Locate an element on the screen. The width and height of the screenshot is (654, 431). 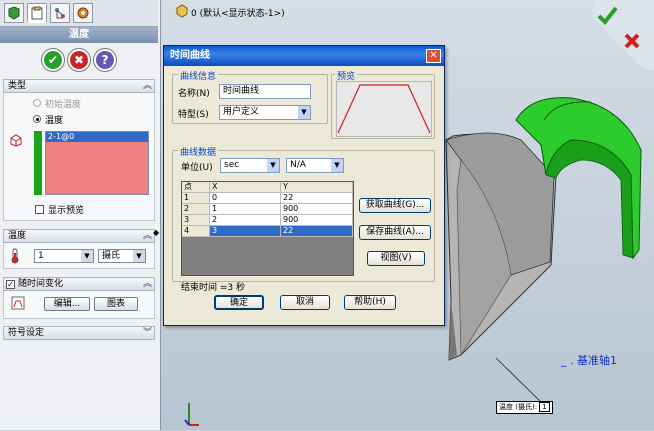
name-input: 时间曲线 is located at coordinates (265, 91).